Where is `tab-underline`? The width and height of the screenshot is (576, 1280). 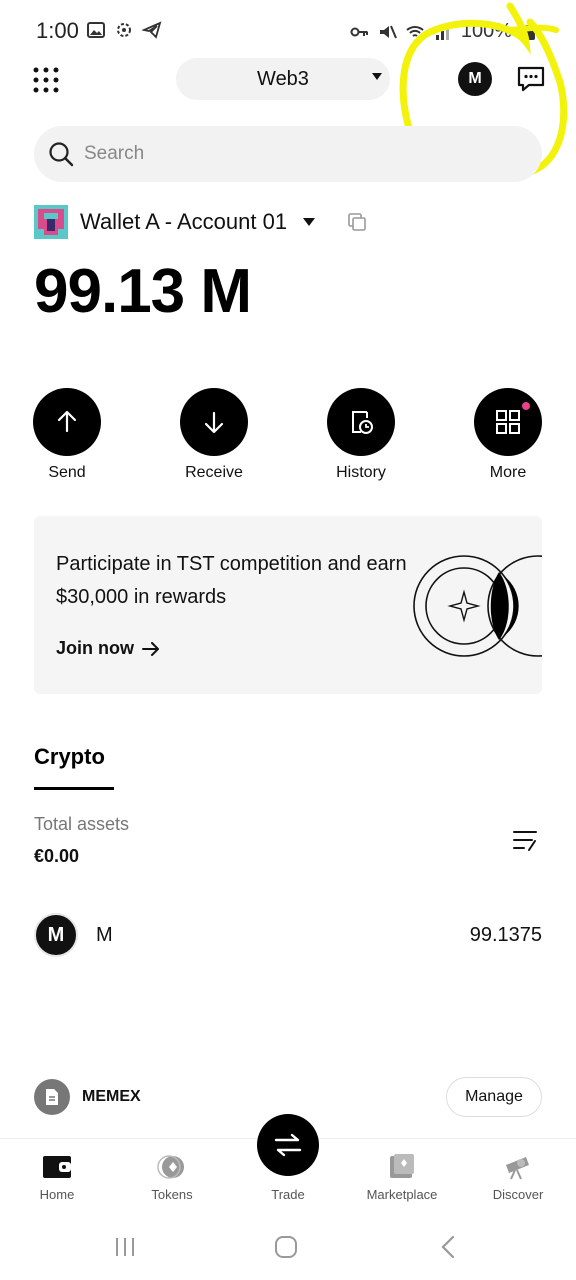 tab-underline is located at coordinates (74, 788).